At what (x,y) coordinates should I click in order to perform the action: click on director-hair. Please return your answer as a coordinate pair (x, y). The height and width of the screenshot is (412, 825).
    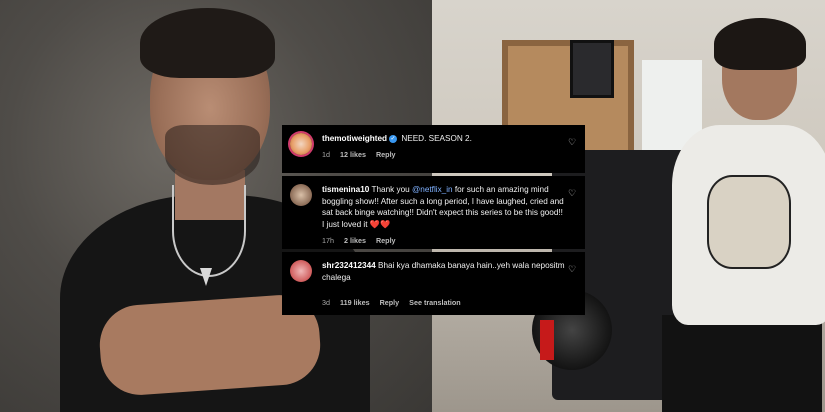
    Looking at the image, I should click on (760, 44).